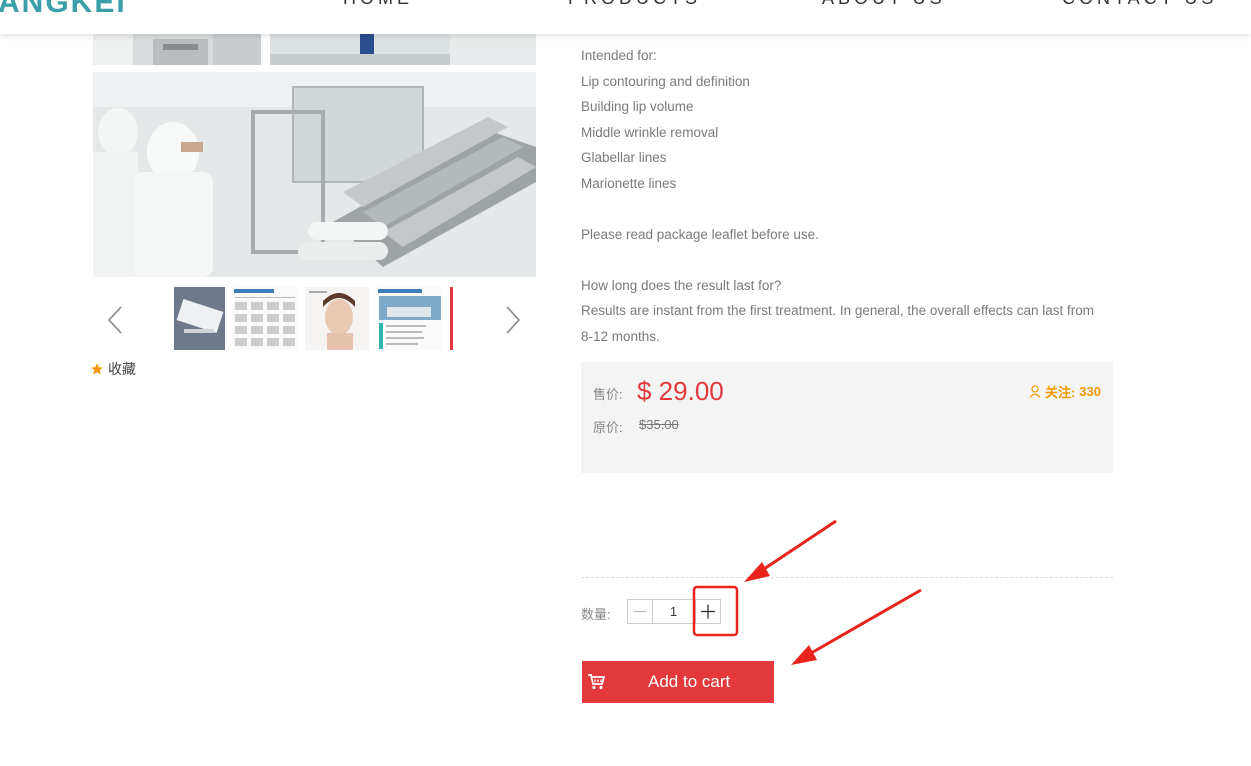 The height and width of the screenshot is (766, 1251). I want to click on nav-contact-us: CONTACT US, so click(1139, 4).